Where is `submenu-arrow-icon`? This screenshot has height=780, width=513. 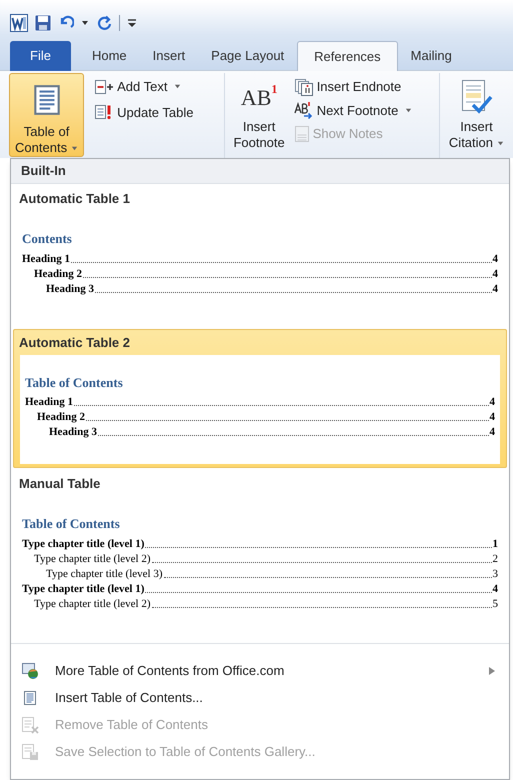 submenu-arrow-icon is located at coordinates (492, 670).